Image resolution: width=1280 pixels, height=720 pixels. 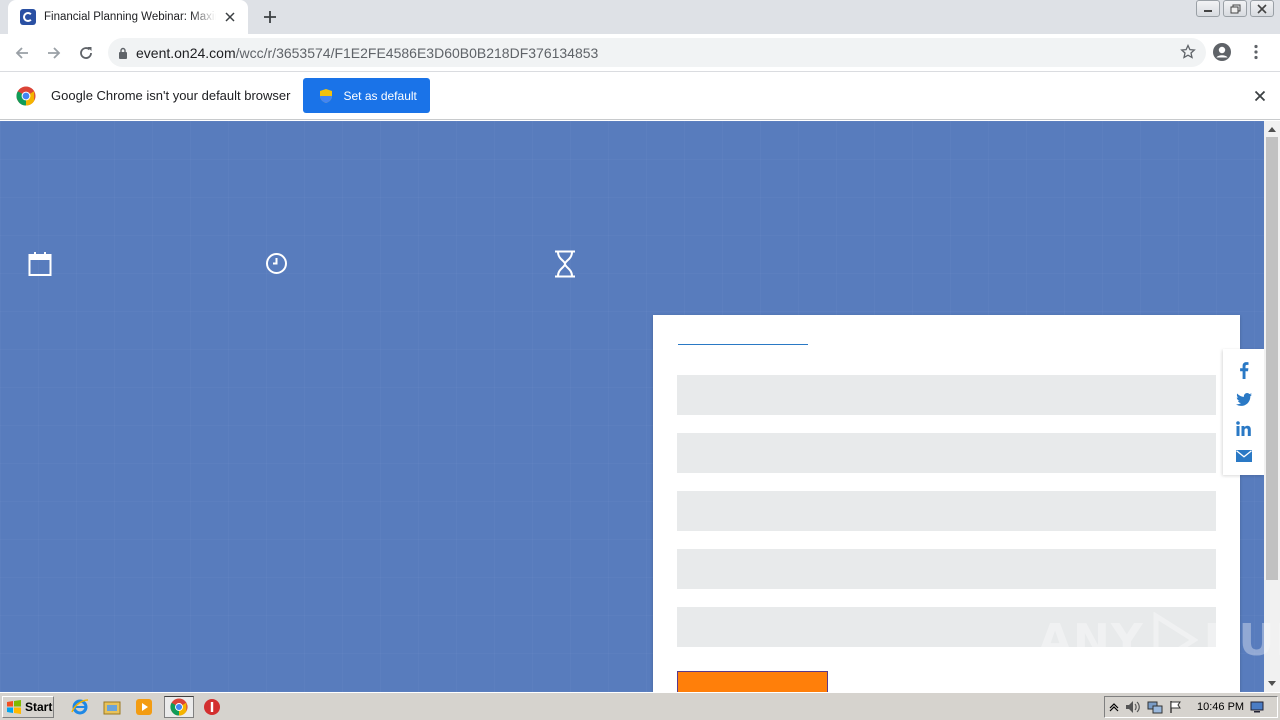 What do you see at coordinates (1262, 8) in the screenshot?
I see `close-window-button` at bounding box center [1262, 8].